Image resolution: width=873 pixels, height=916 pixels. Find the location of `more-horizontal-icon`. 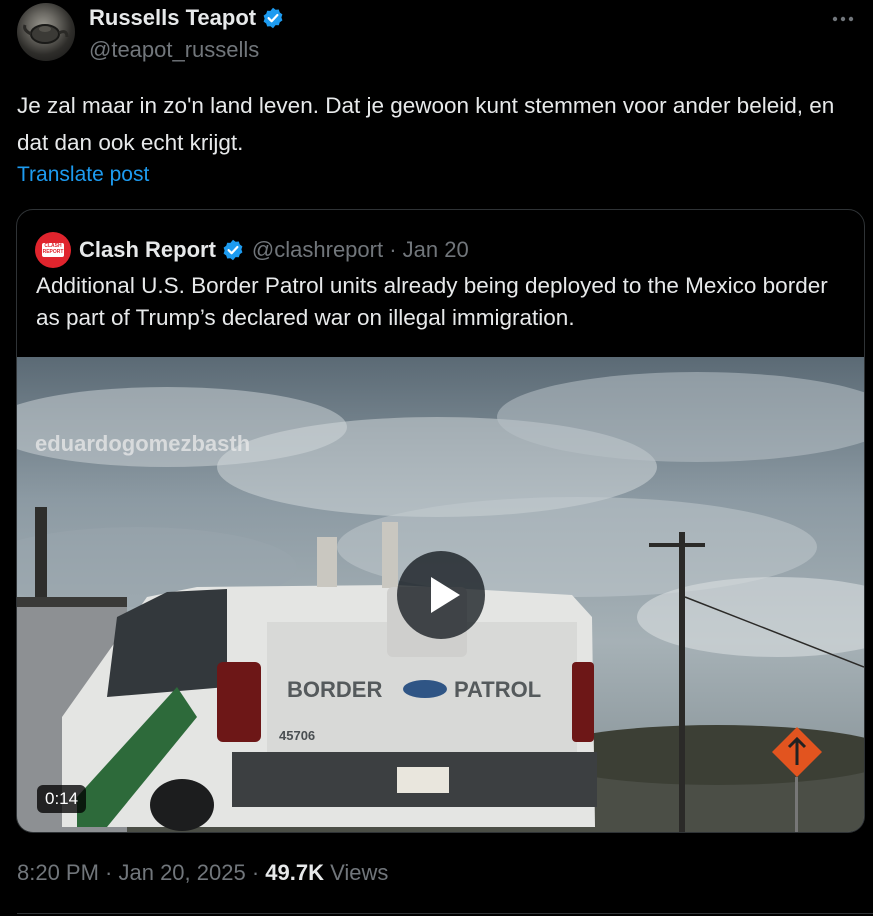

more-horizontal-icon is located at coordinates (843, 19).